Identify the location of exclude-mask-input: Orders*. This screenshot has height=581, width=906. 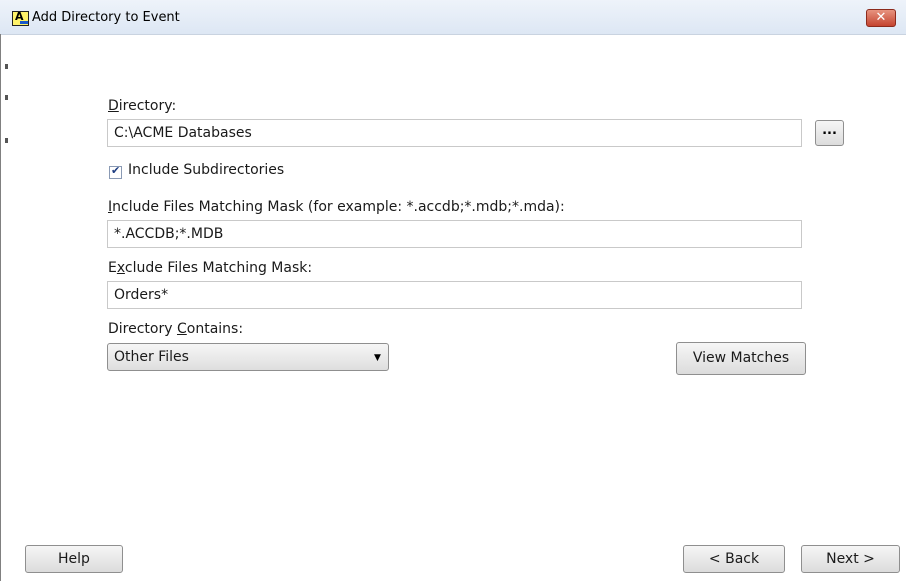
(454, 295).